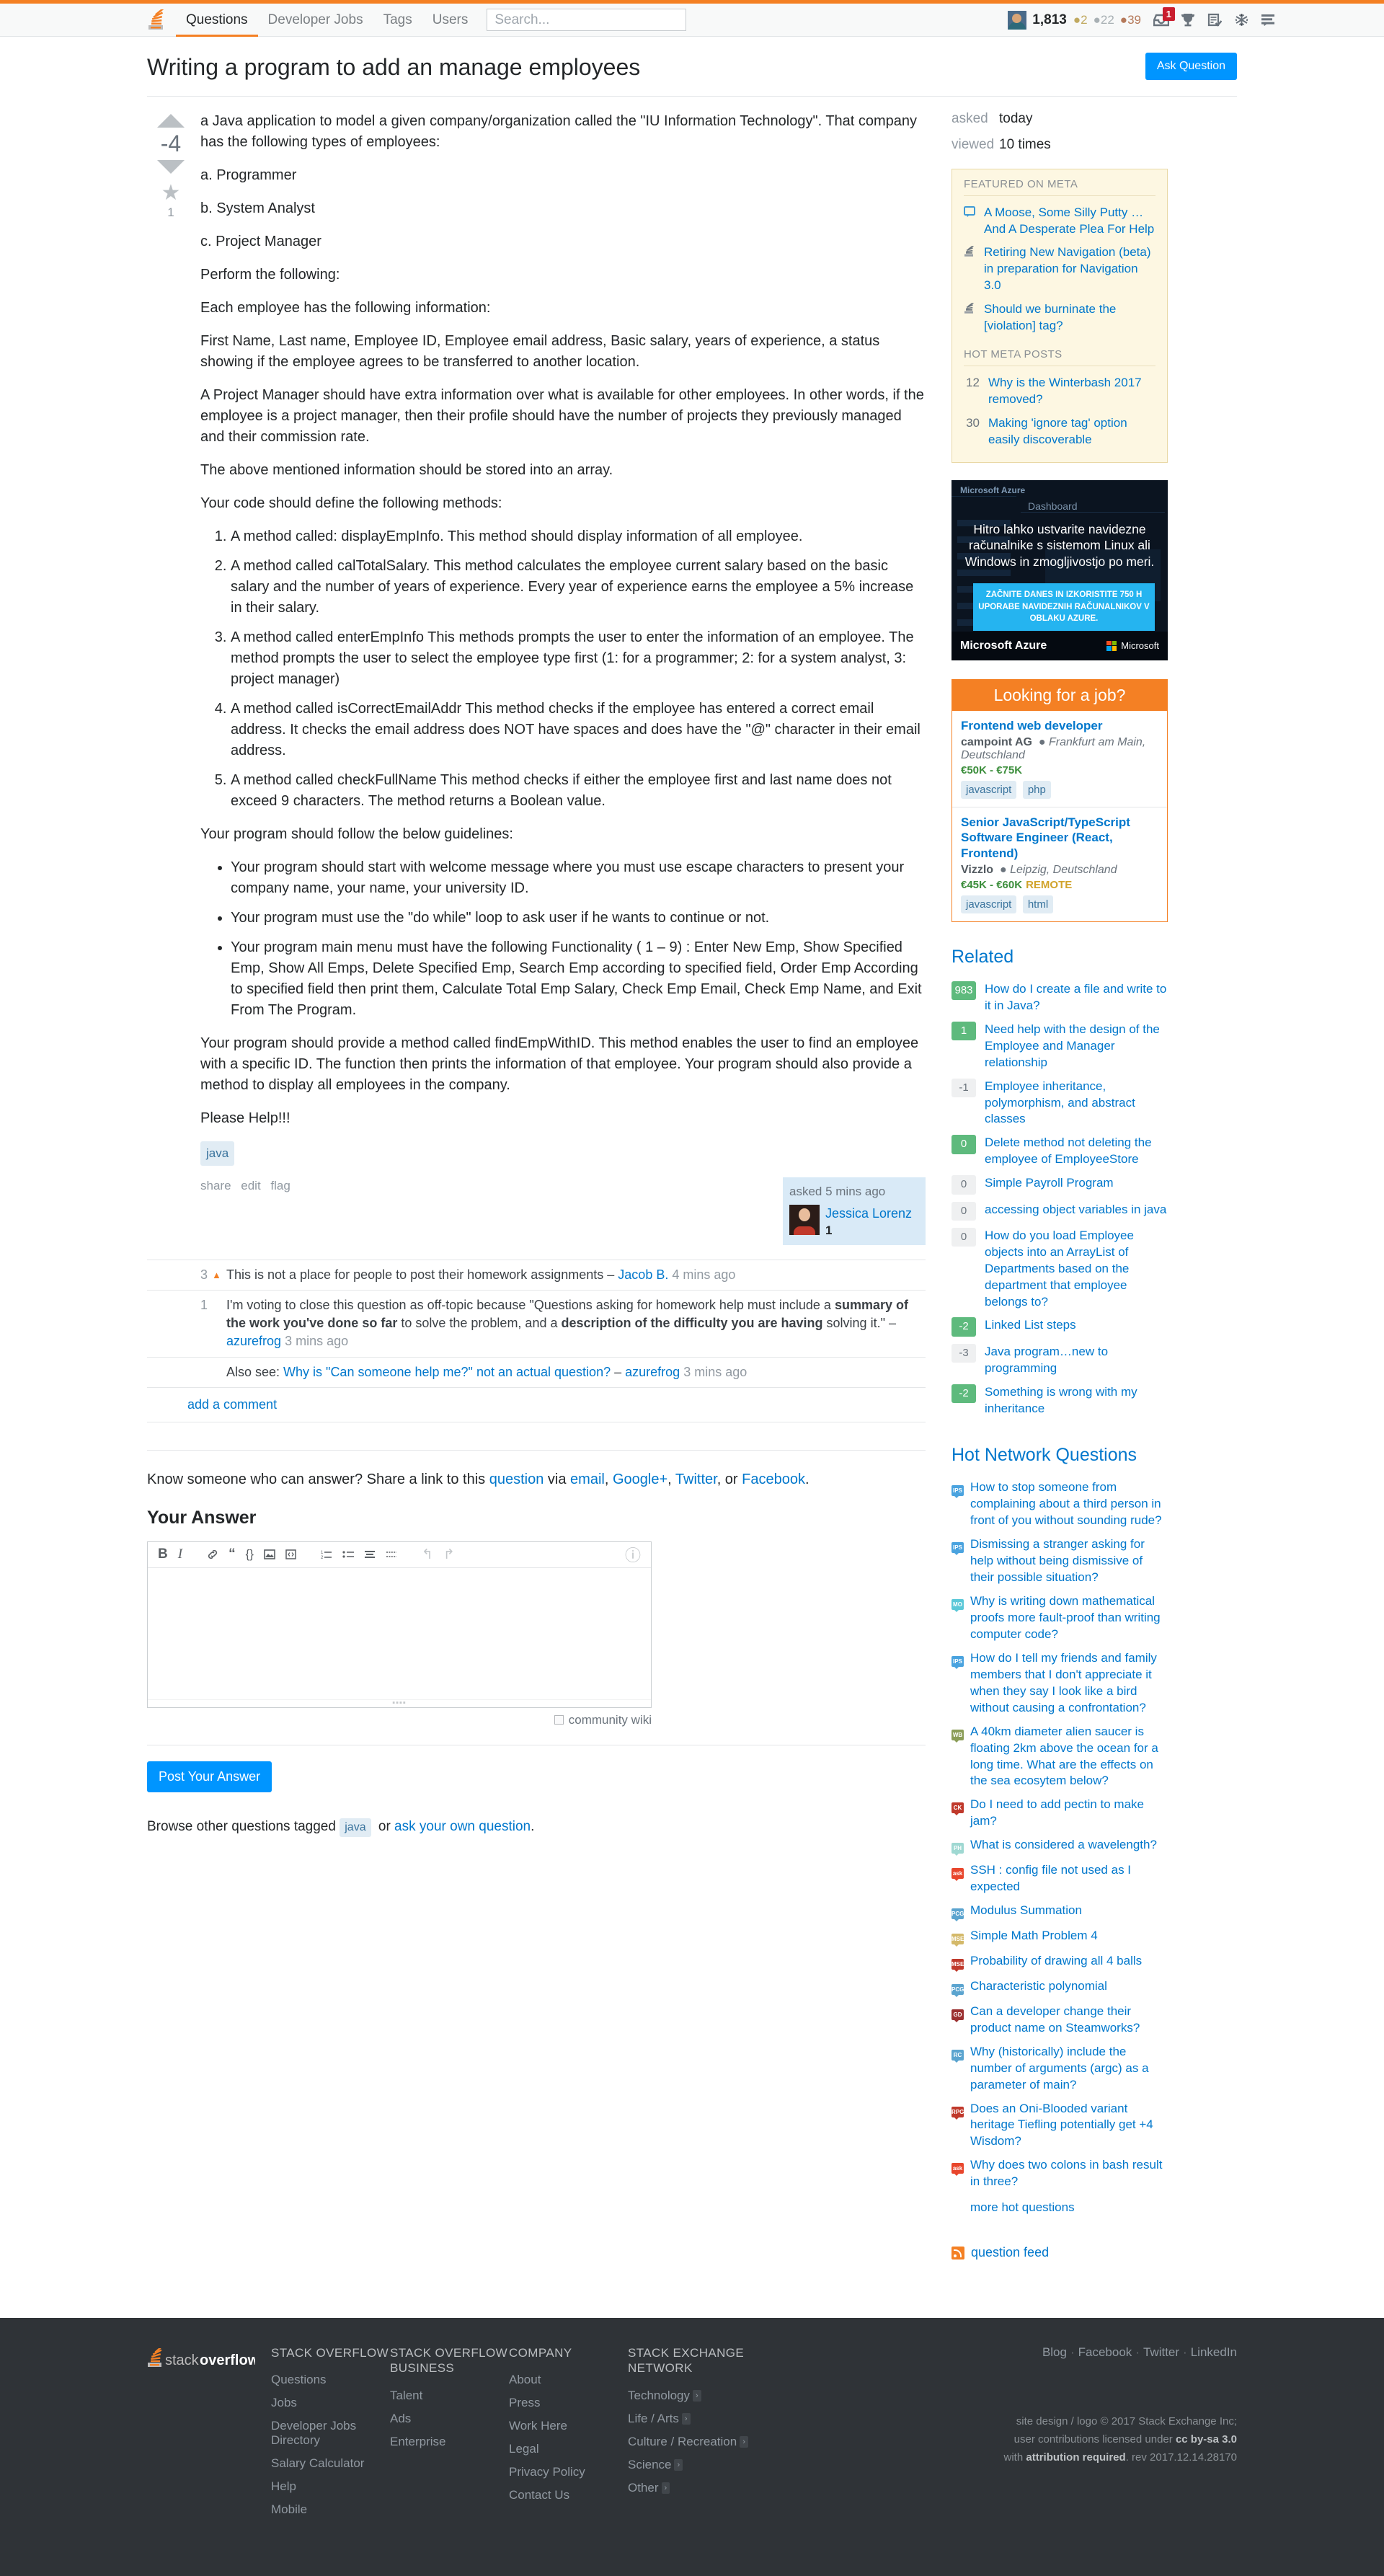 The width and height of the screenshot is (1384, 2576). What do you see at coordinates (640, 1479) in the screenshot?
I see `share-googleplus-link: Google+` at bounding box center [640, 1479].